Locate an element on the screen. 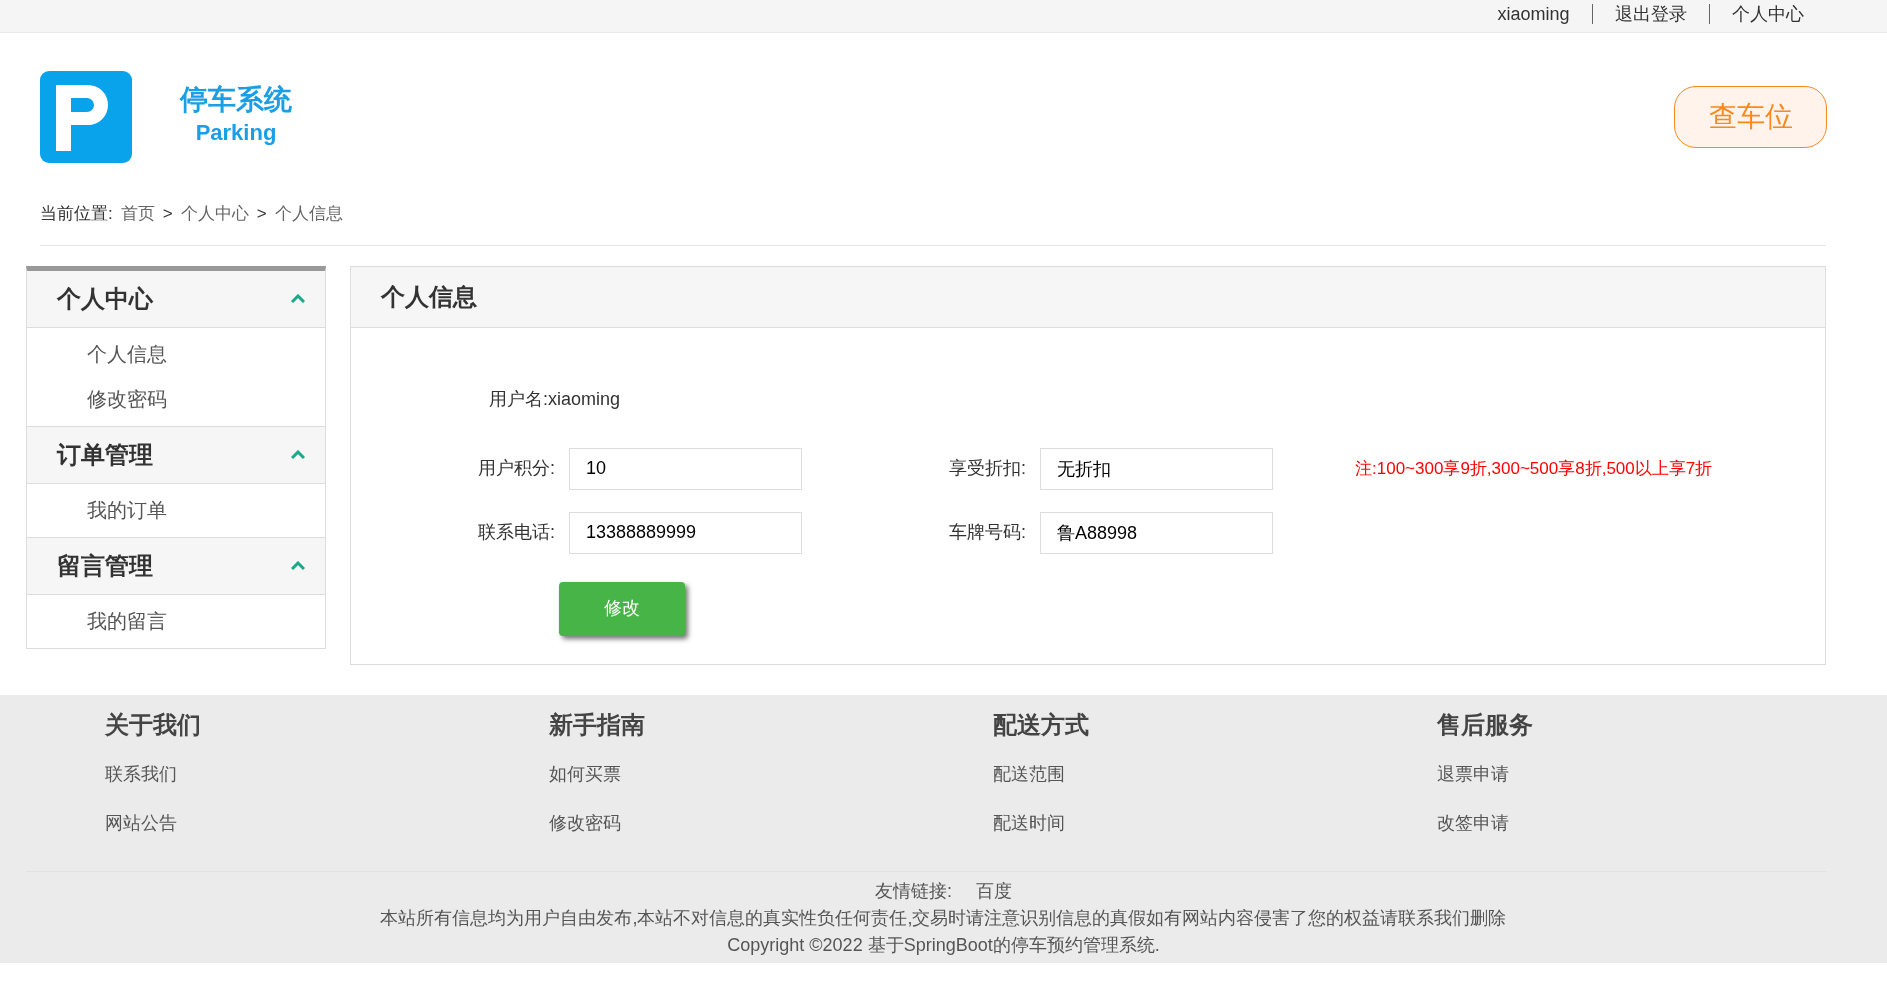  friend-link: 百度 is located at coordinates (994, 891).